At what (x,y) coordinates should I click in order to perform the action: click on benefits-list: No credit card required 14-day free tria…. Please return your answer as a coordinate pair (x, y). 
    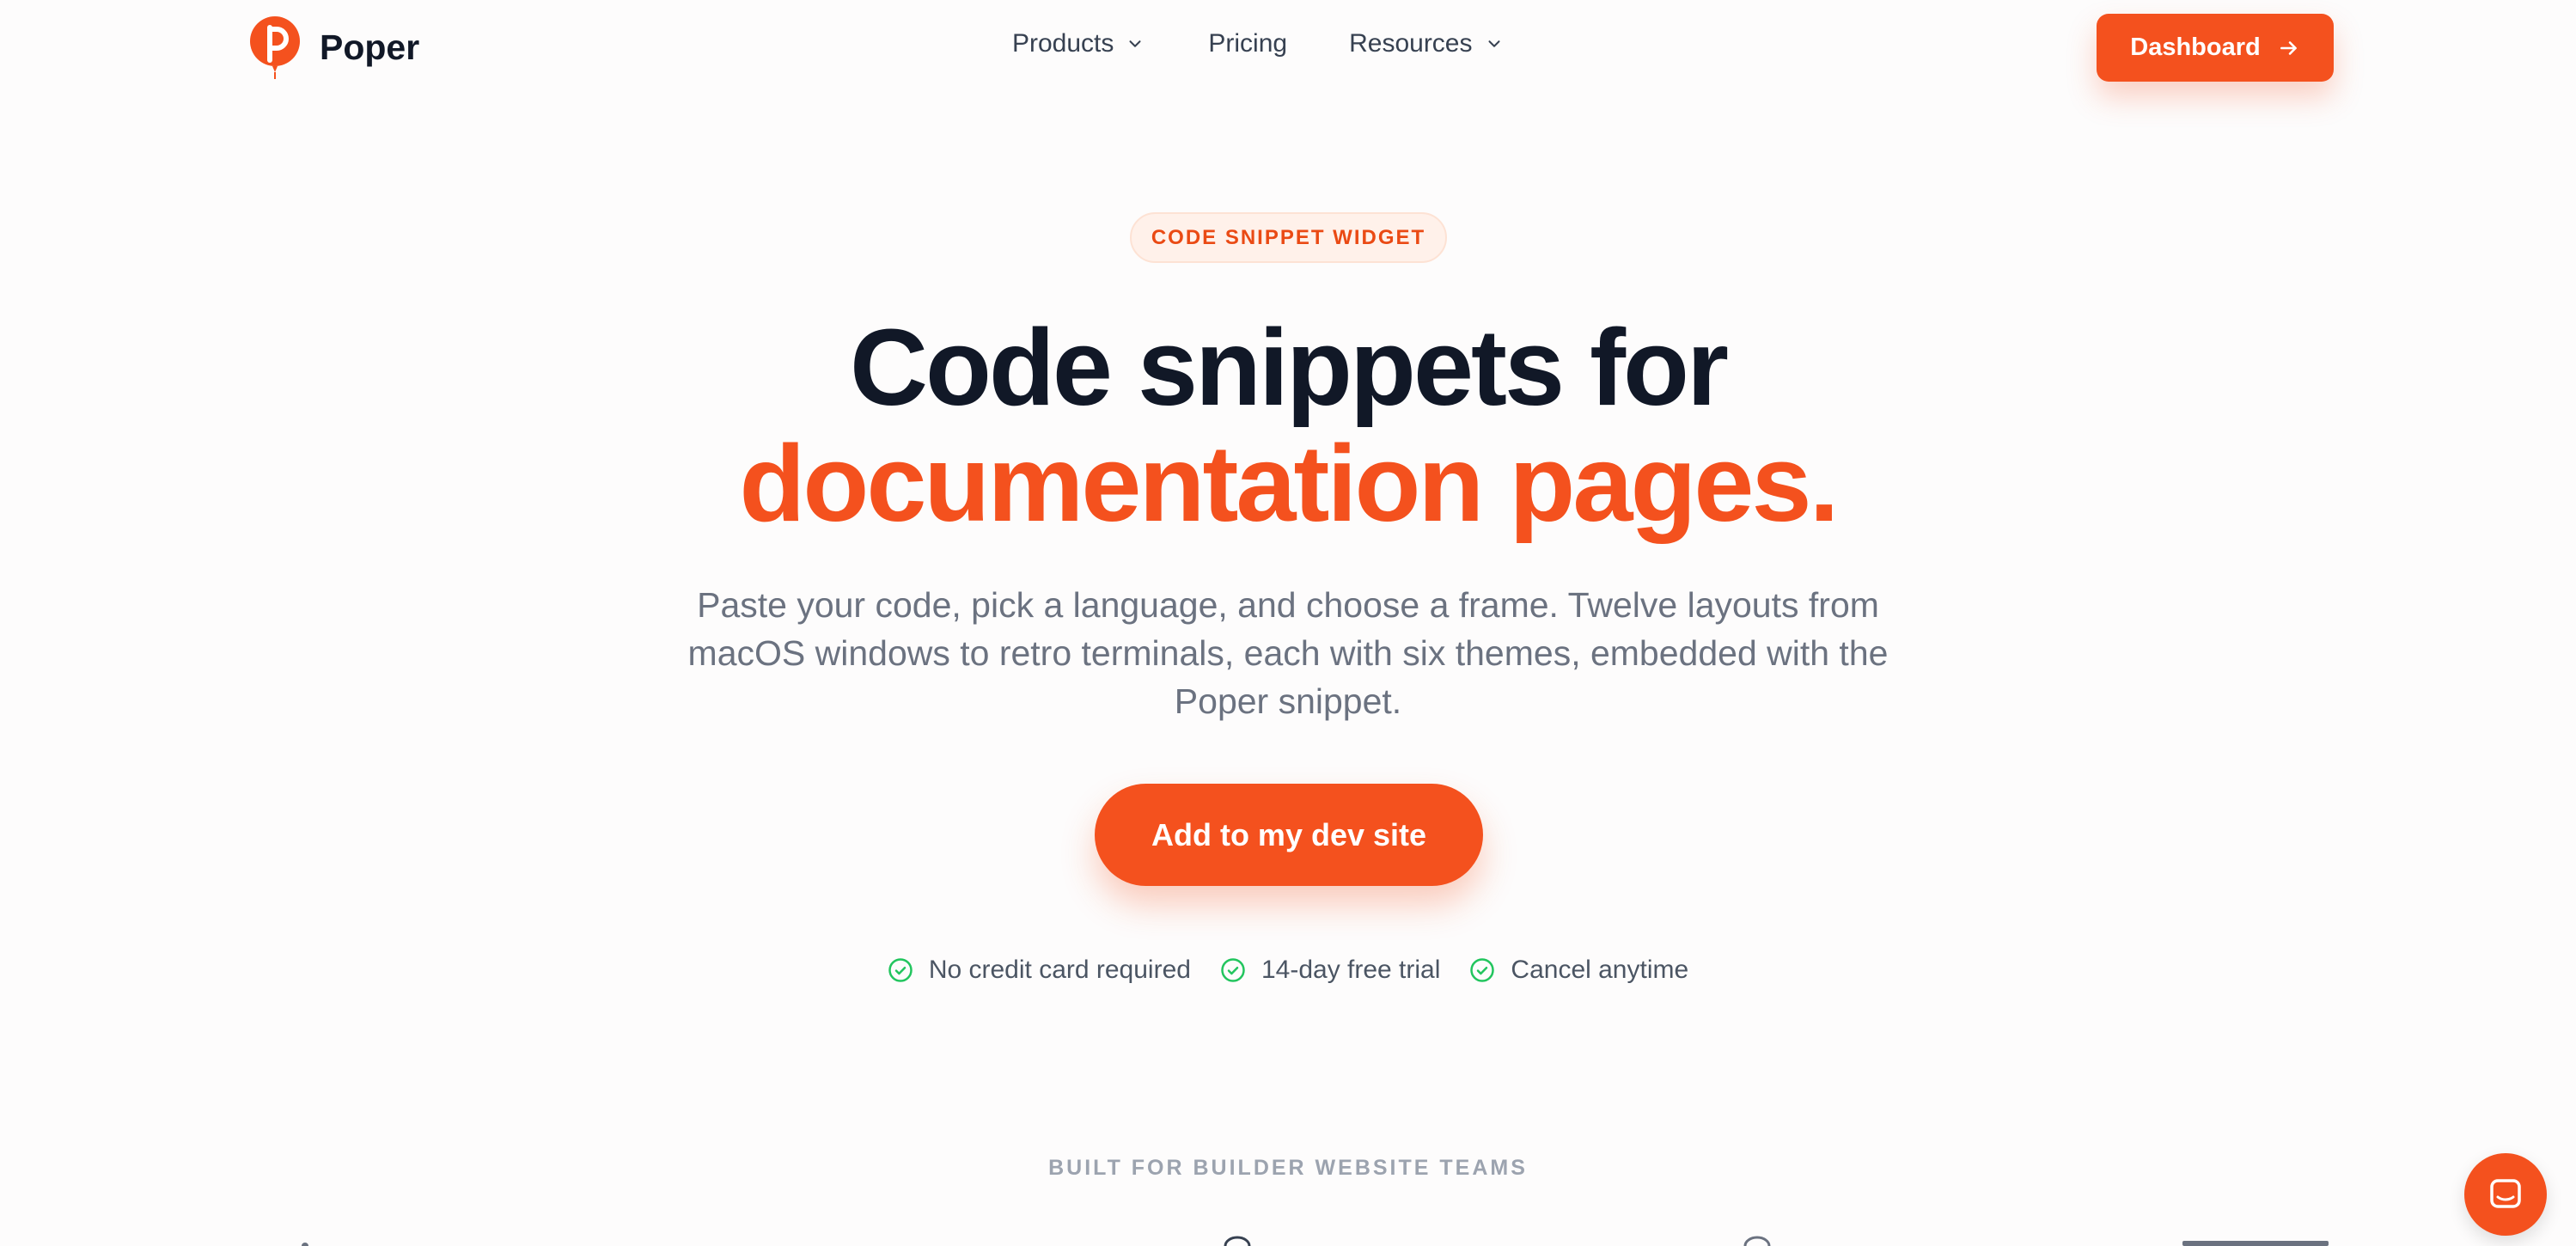
    Looking at the image, I should click on (1288, 970).